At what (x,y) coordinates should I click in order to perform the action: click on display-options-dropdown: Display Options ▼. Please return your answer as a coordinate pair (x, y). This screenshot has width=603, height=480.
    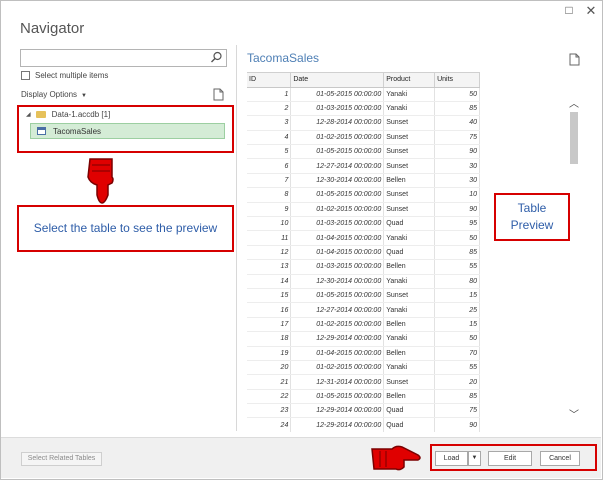
    Looking at the image, I should click on (54, 94).